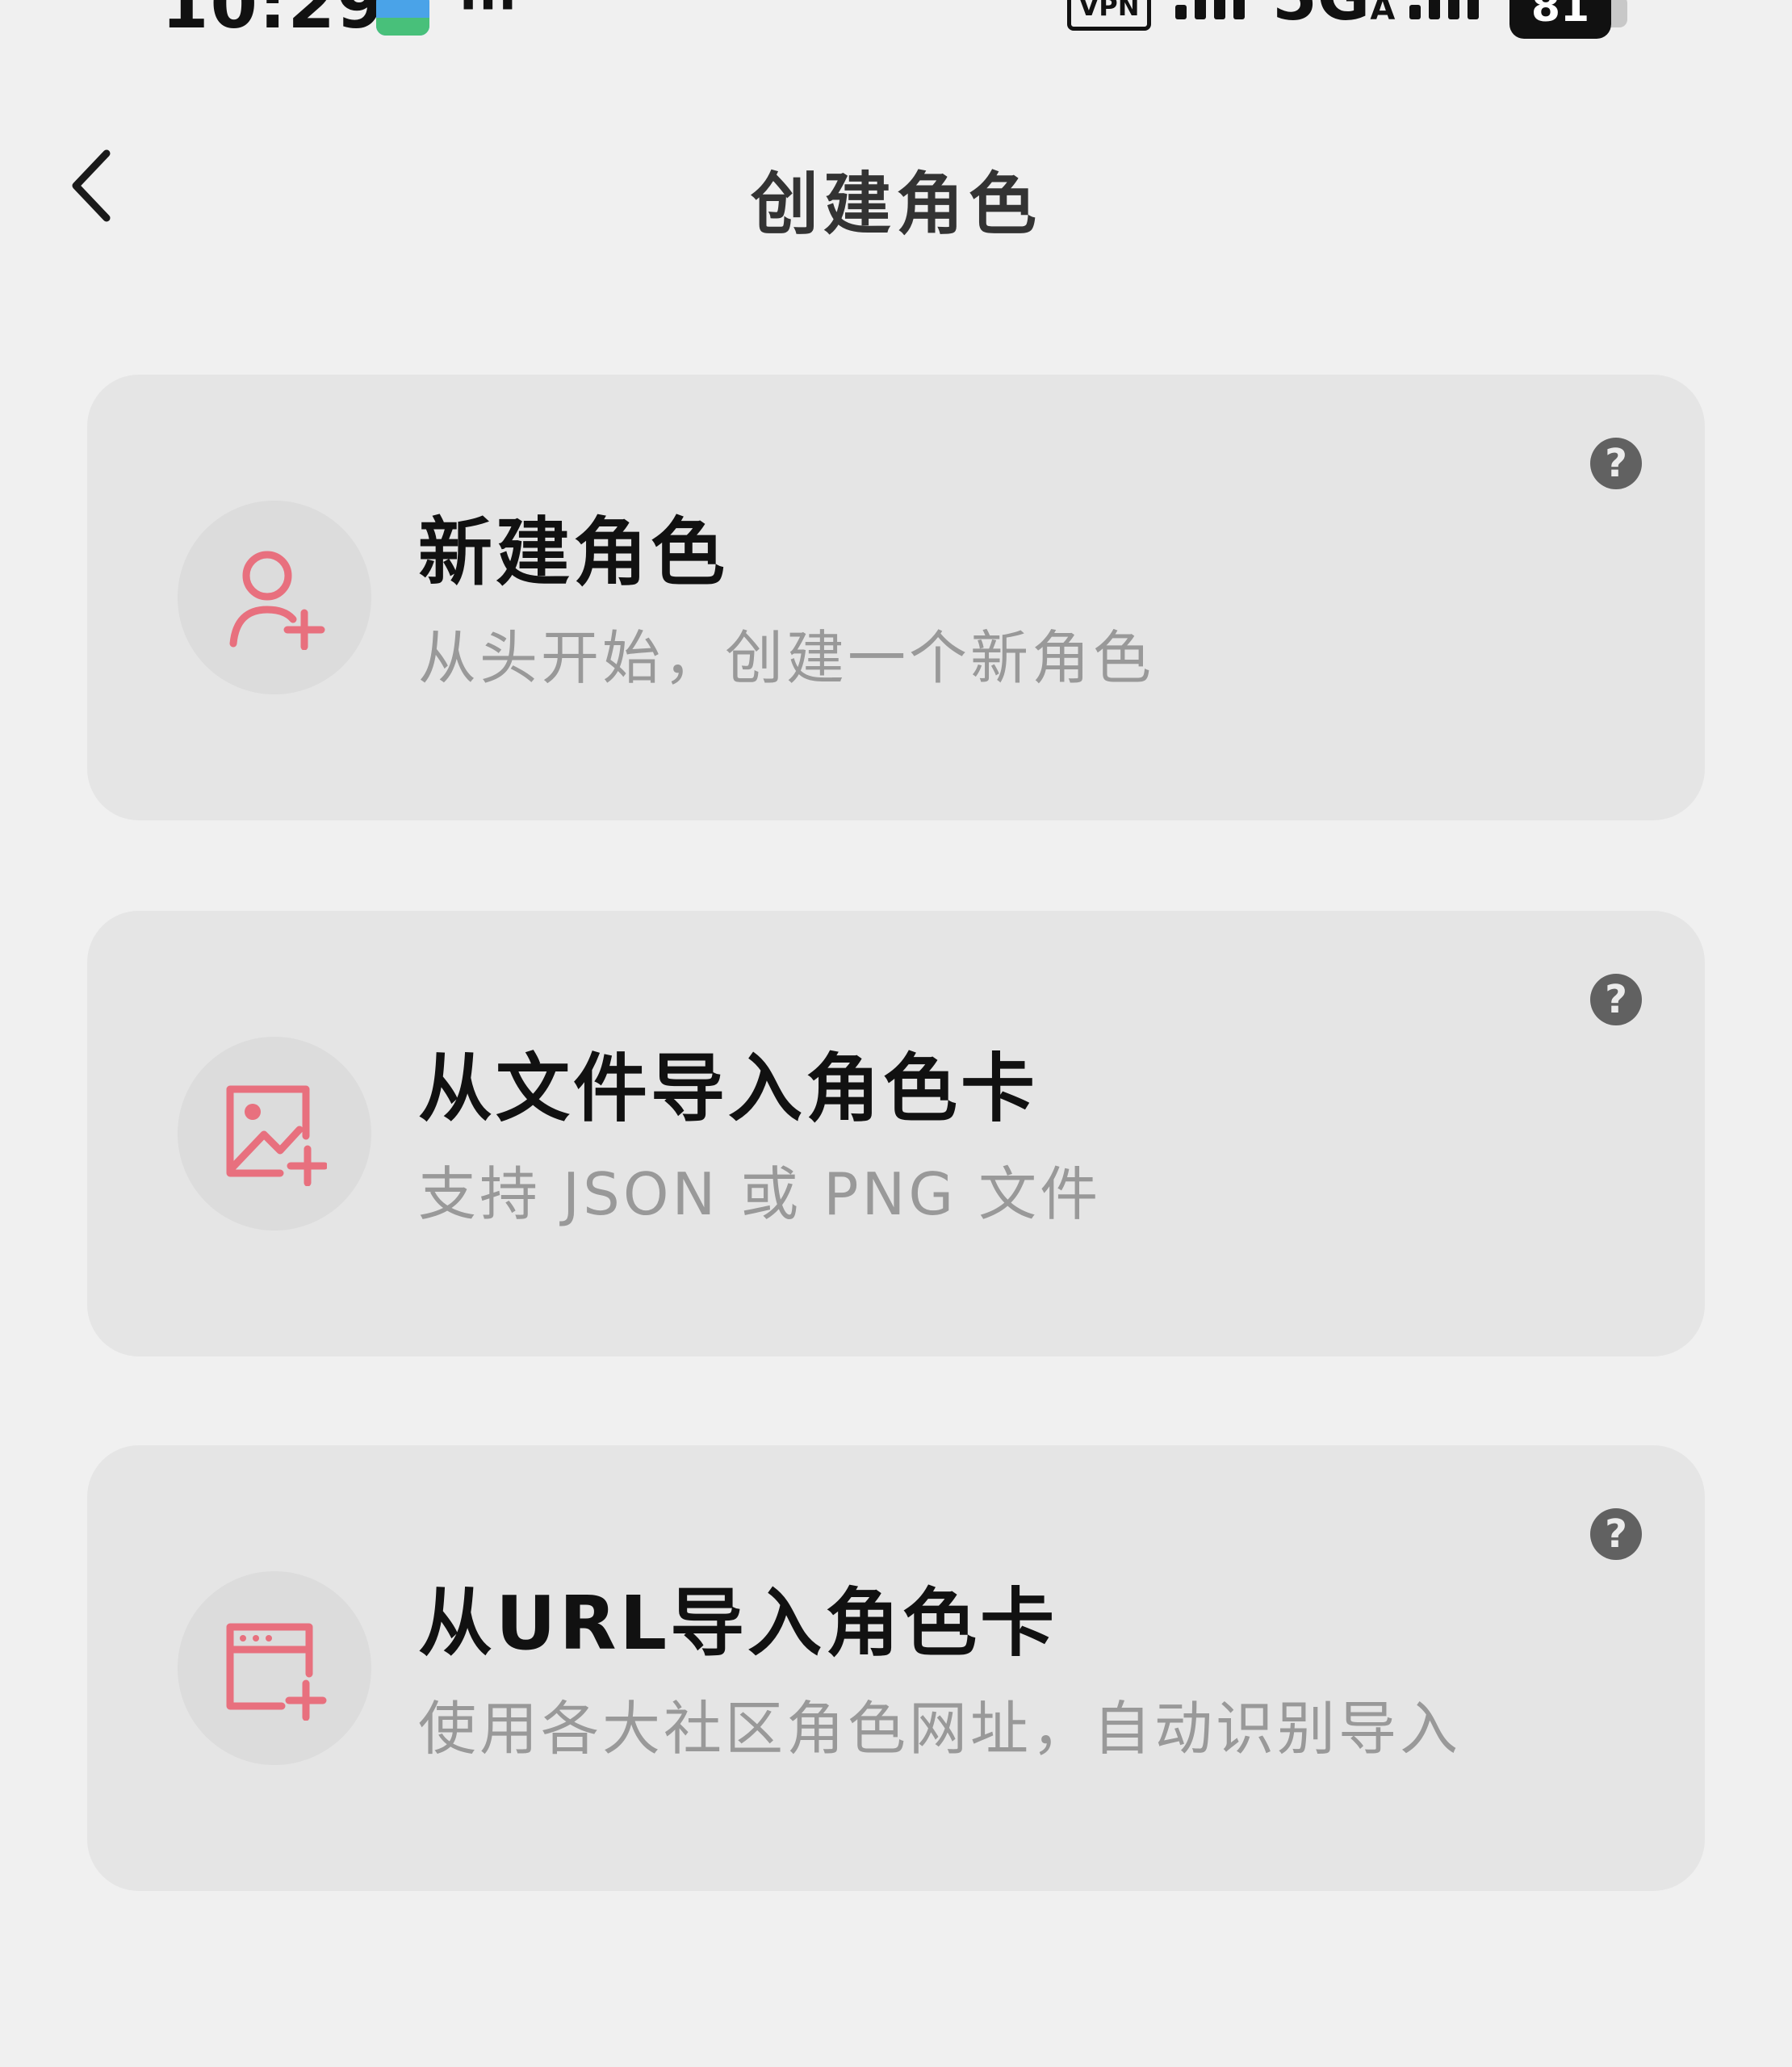 The width and height of the screenshot is (1792, 2067). Describe the element at coordinates (895, 204) in the screenshot. I see `page-title: 创建角色` at that location.